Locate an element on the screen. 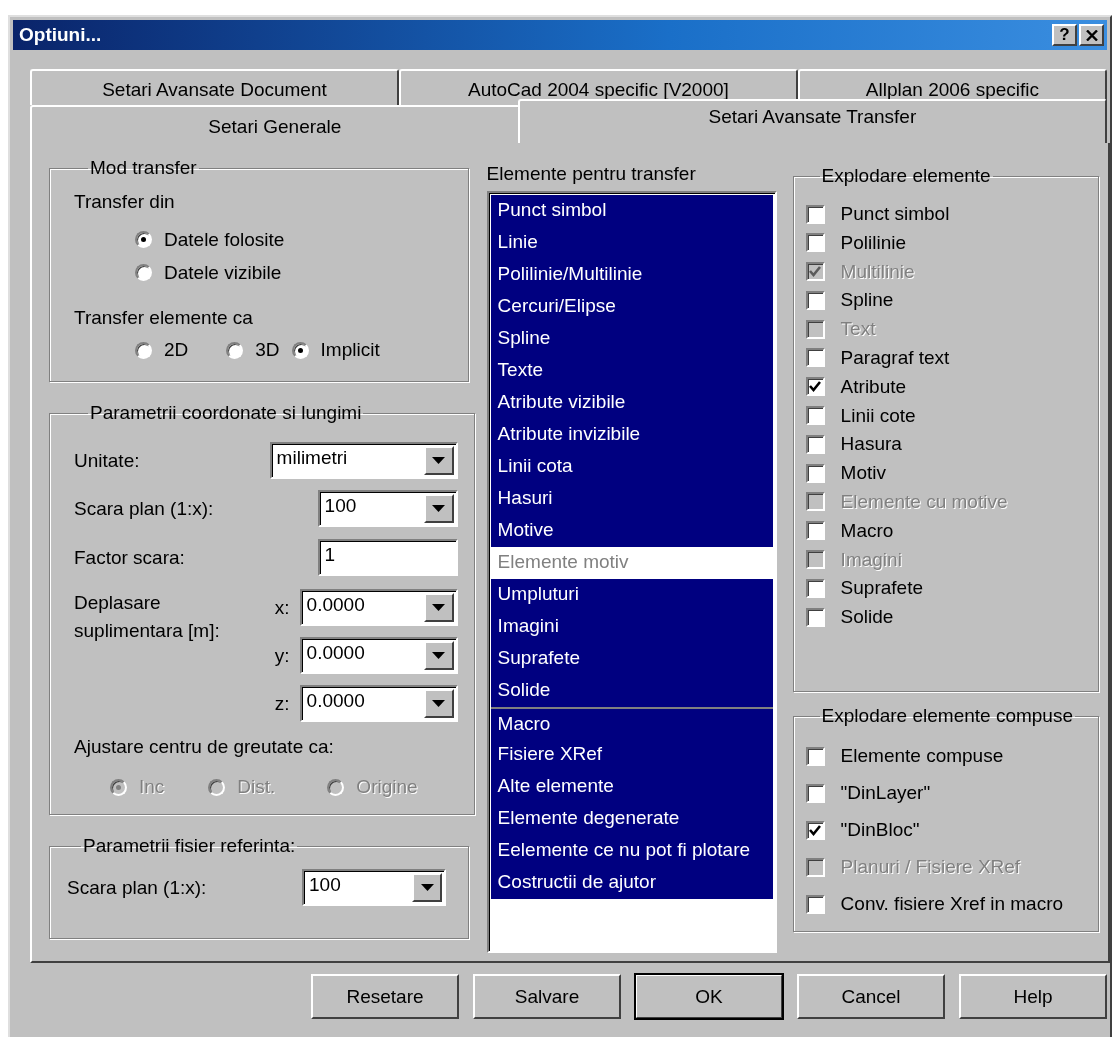 This screenshot has height=1037, width=1112. tab: Setari Avansate Document is located at coordinates (214, 87).